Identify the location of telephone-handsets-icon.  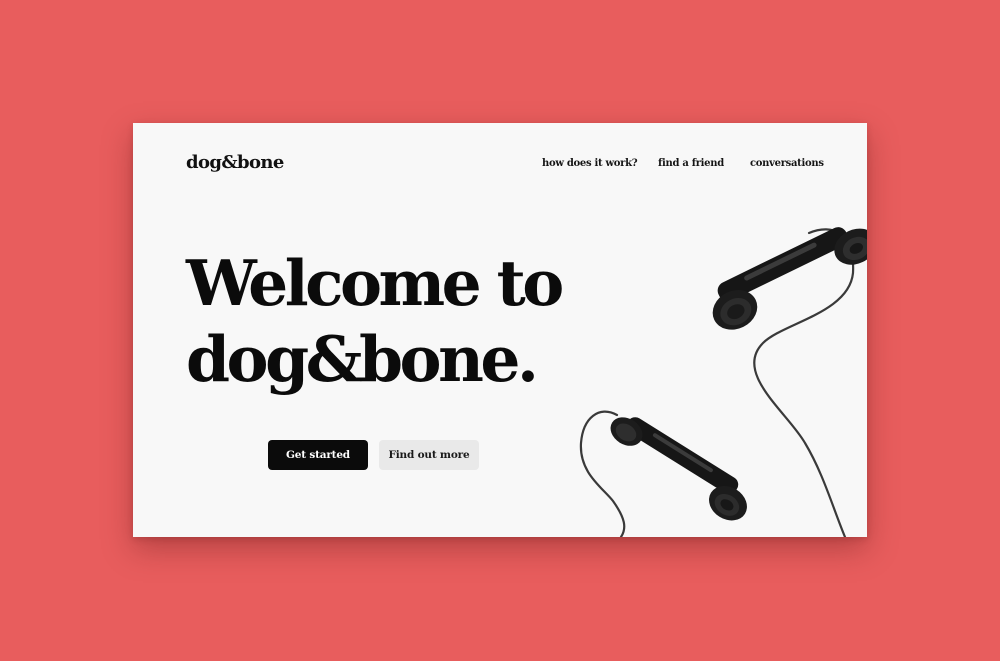
(723, 382).